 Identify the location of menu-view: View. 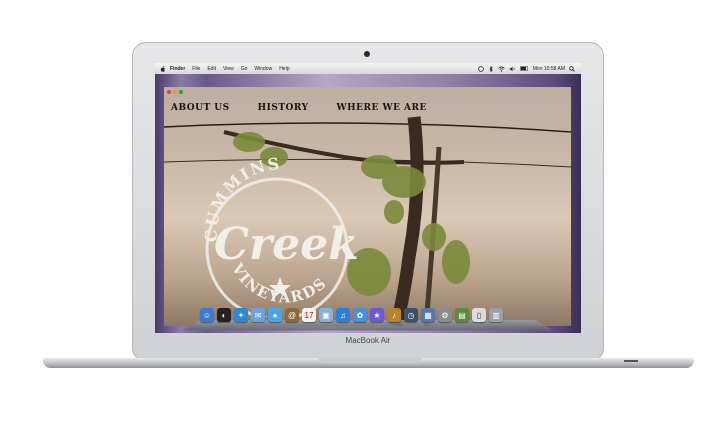
(228, 69).